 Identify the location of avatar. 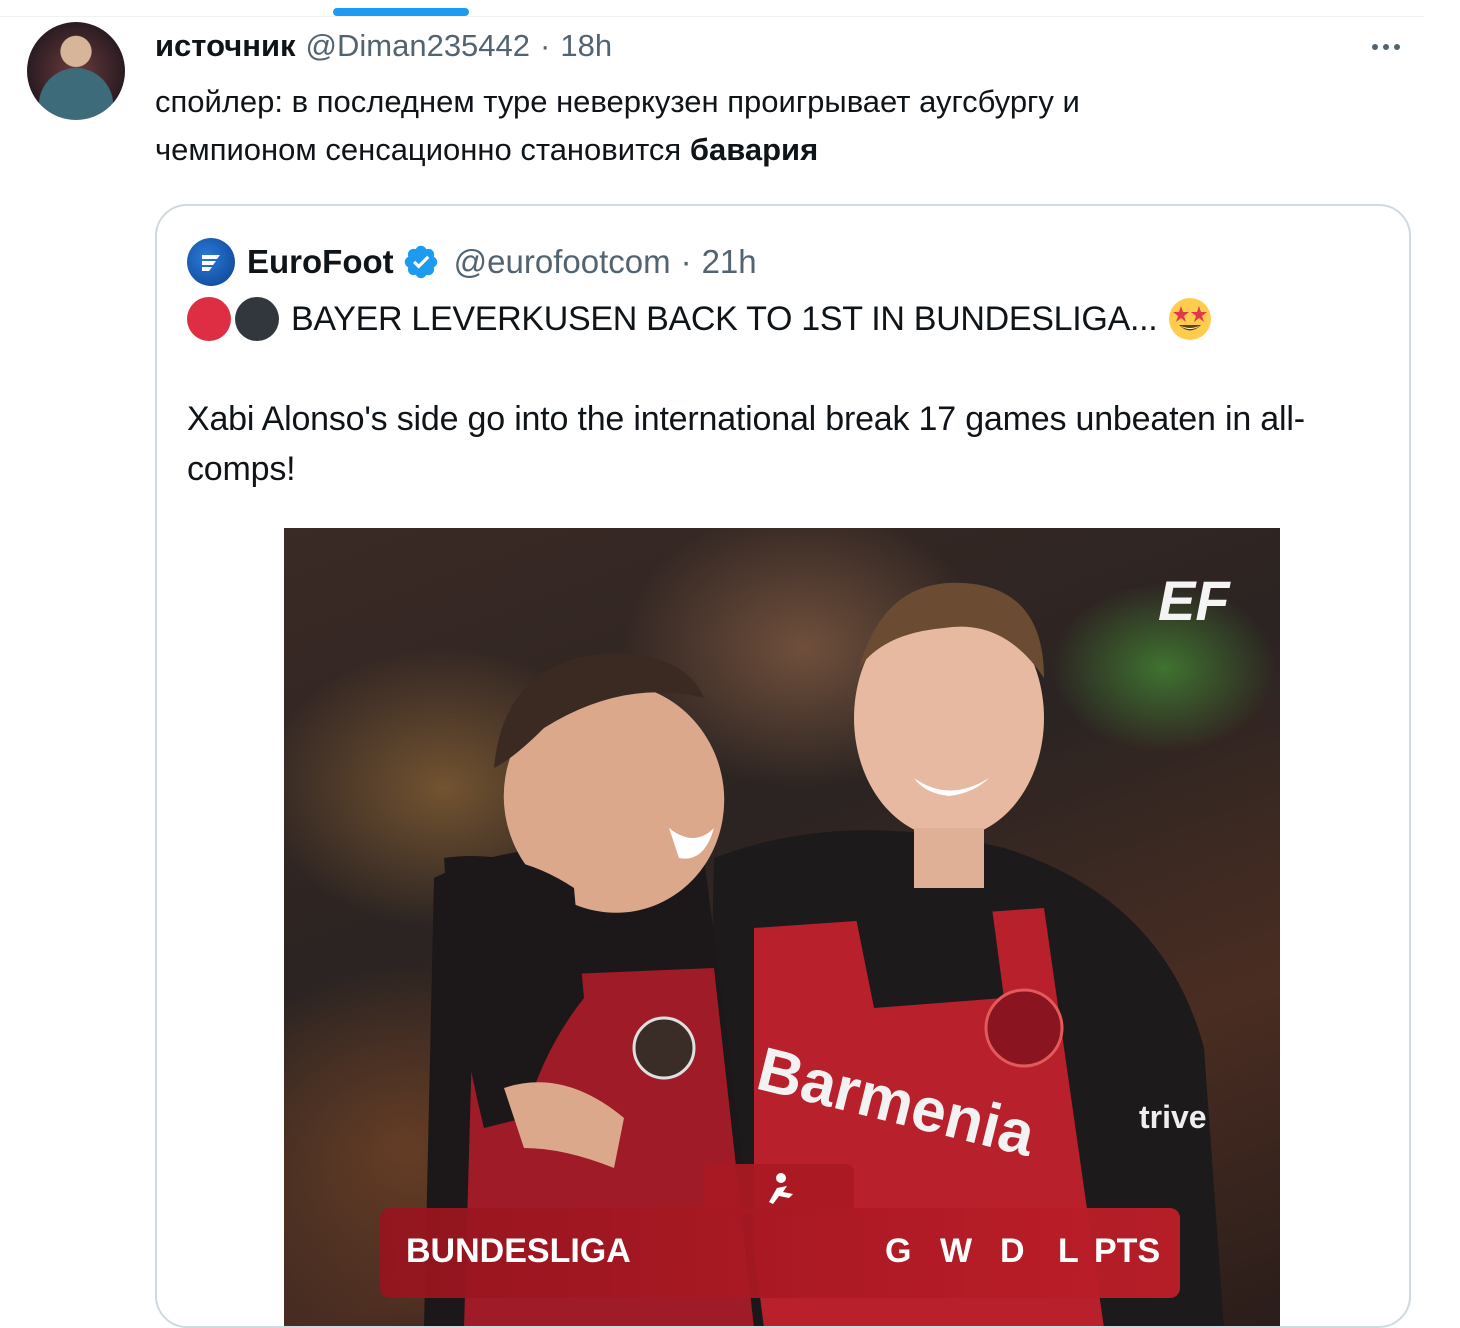
(76, 71).